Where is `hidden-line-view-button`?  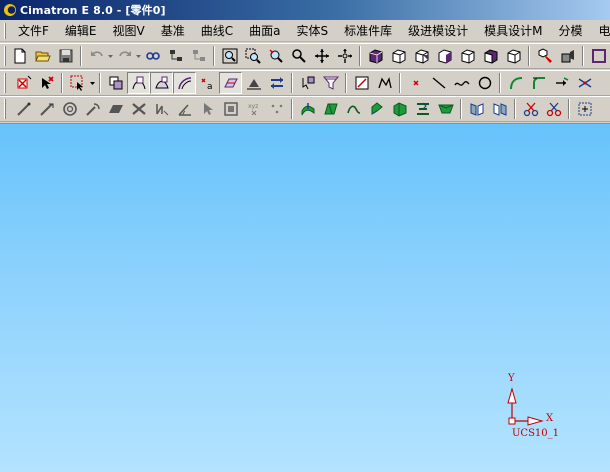 hidden-line-view-button is located at coordinates (421, 56).